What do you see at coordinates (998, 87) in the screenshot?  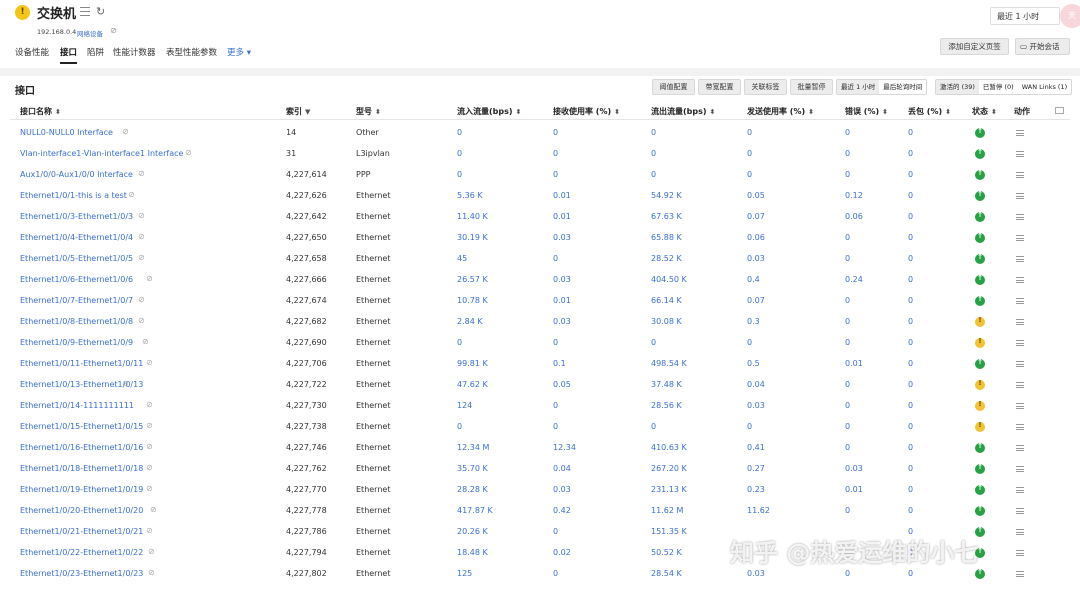 I see `filter-paused: 已暂停 (0)` at bounding box center [998, 87].